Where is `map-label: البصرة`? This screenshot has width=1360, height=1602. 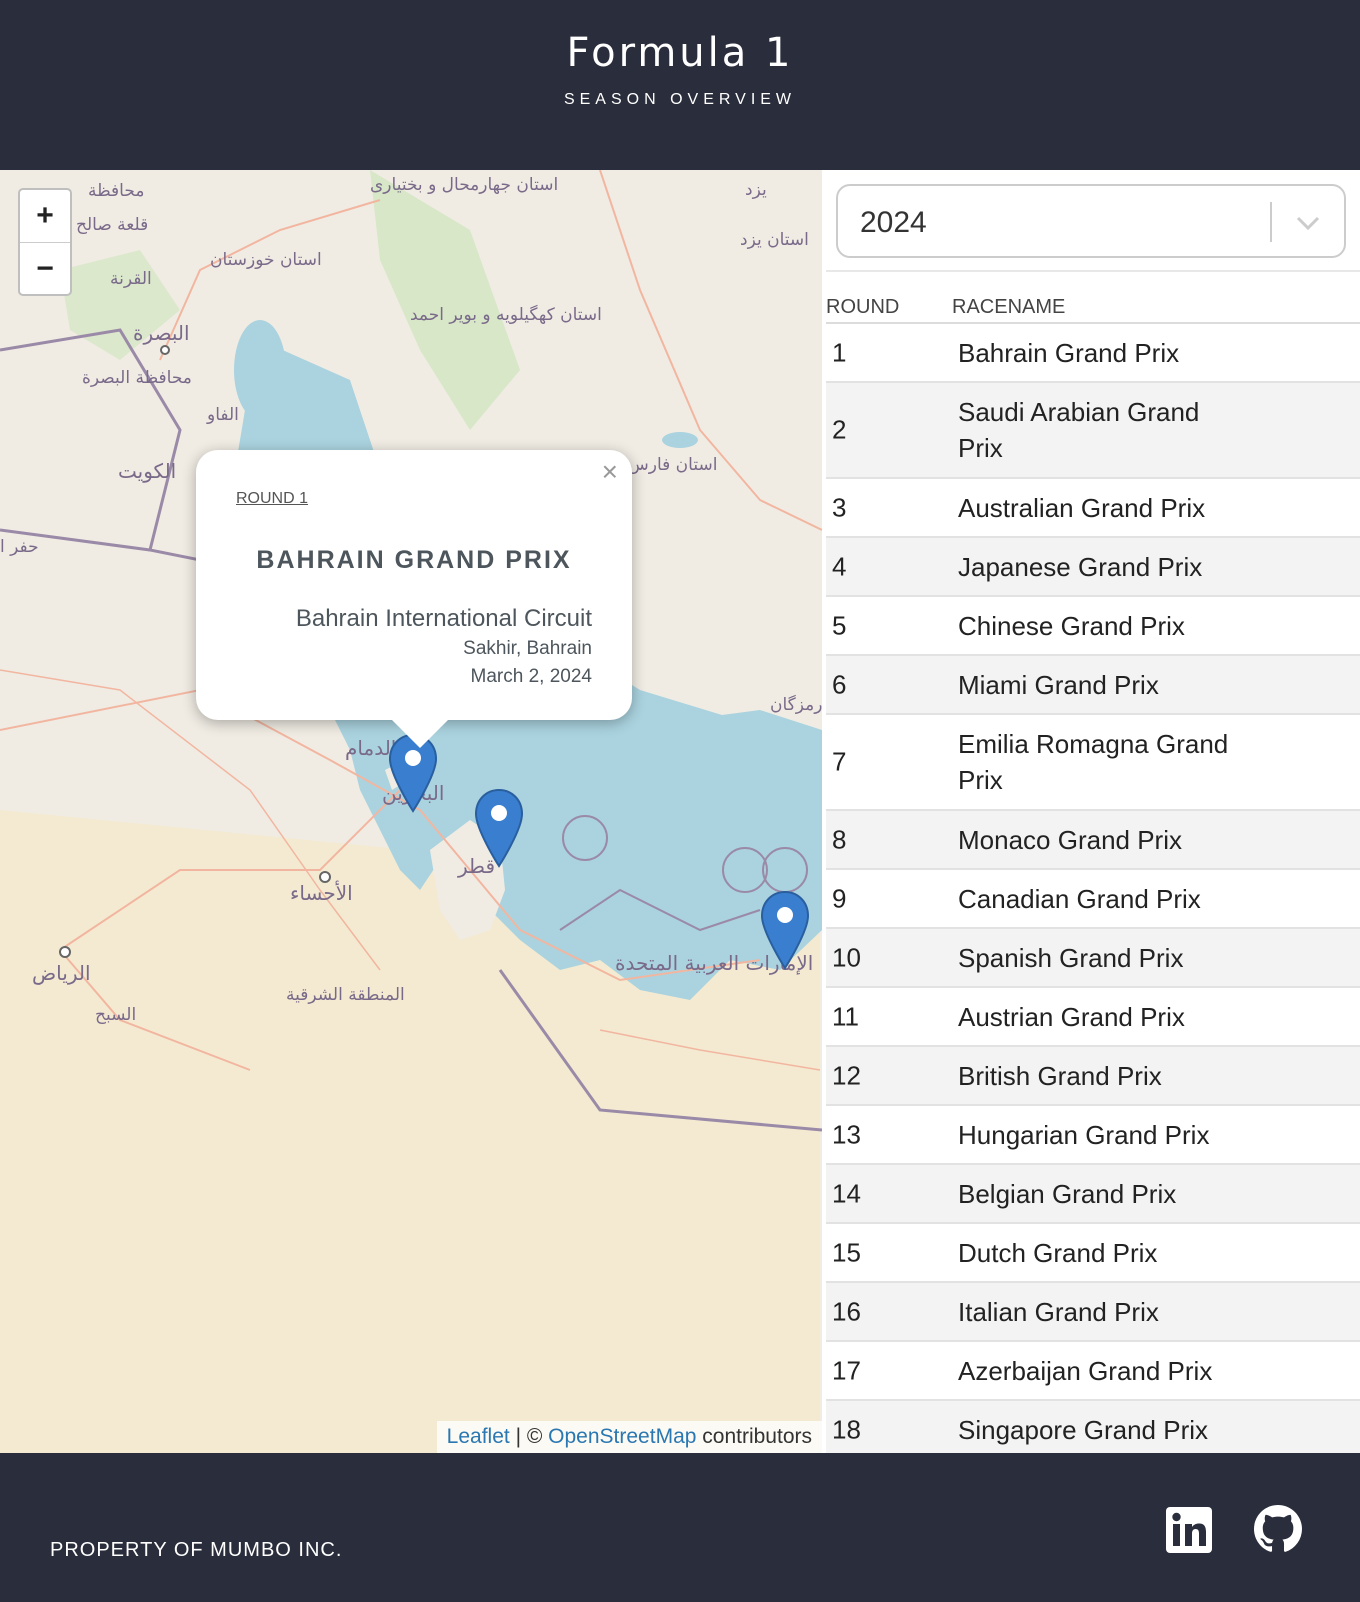
map-label: البصرة is located at coordinates (161, 333).